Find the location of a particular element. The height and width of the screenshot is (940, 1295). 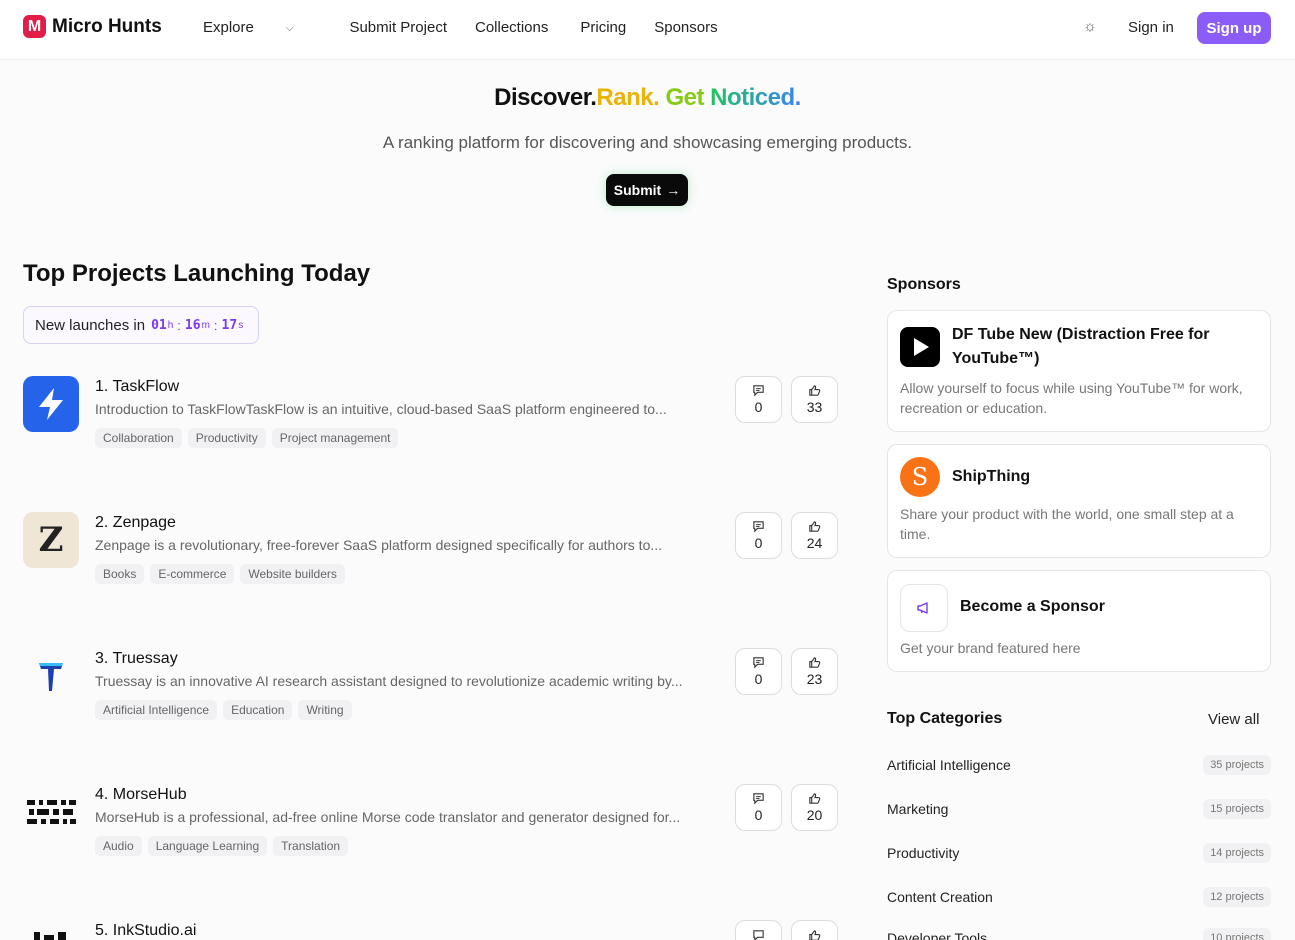

project-name: 5. InkStudio.ai is located at coordinates (145, 931).